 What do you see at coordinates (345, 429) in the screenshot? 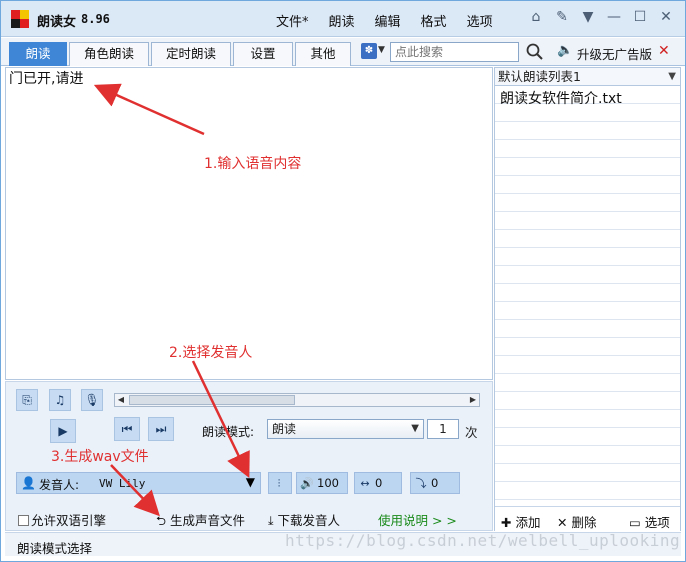
I see `mode-select: 朗读 ▼` at bounding box center [345, 429].